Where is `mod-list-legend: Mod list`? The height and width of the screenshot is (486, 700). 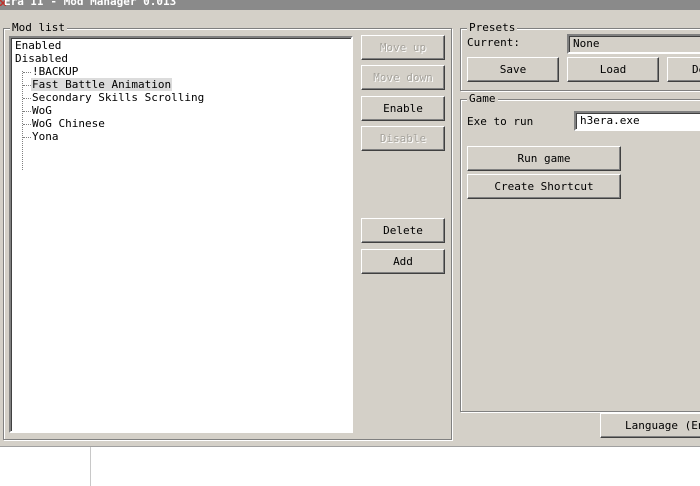
mod-list-legend: Mod list is located at coordinates (38, 27).